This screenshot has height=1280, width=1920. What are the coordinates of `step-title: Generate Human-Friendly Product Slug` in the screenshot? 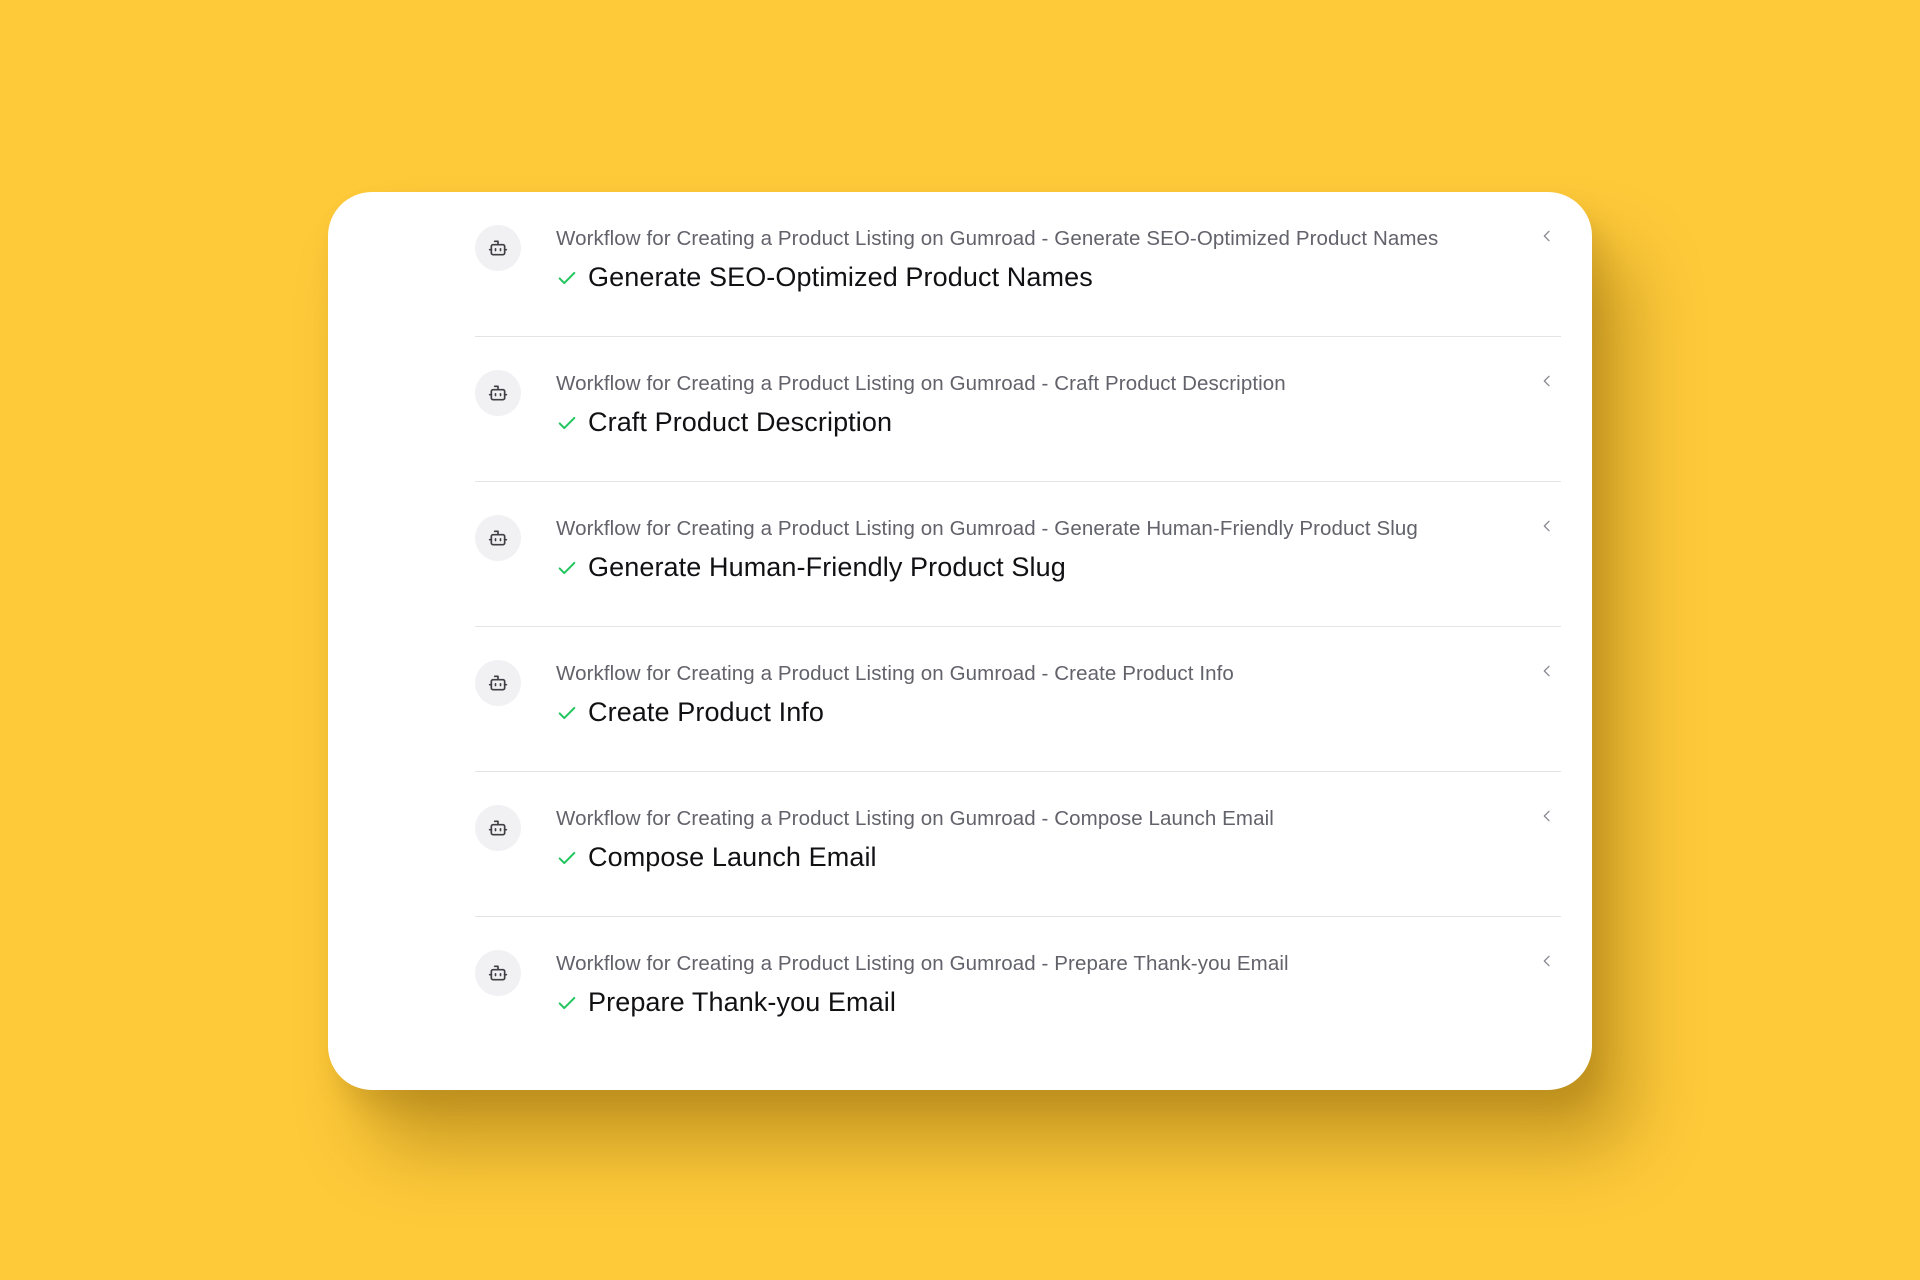 It's located at (827, 567).